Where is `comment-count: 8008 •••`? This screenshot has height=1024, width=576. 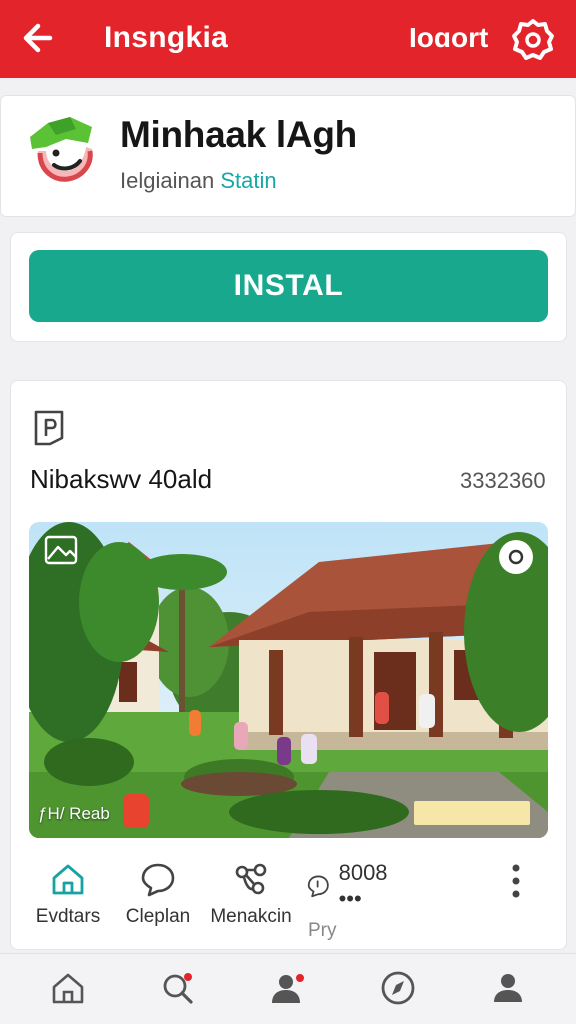 comment-count: 8008 ••• is located at coordinates (363, 885).